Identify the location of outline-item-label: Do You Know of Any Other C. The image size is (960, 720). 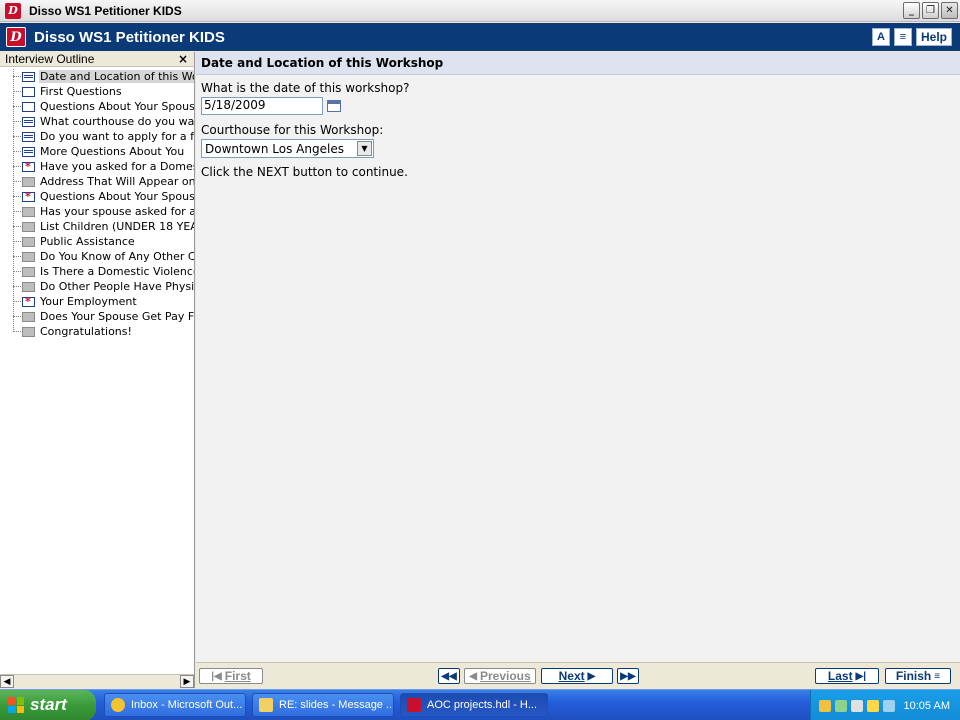
(117, 256).